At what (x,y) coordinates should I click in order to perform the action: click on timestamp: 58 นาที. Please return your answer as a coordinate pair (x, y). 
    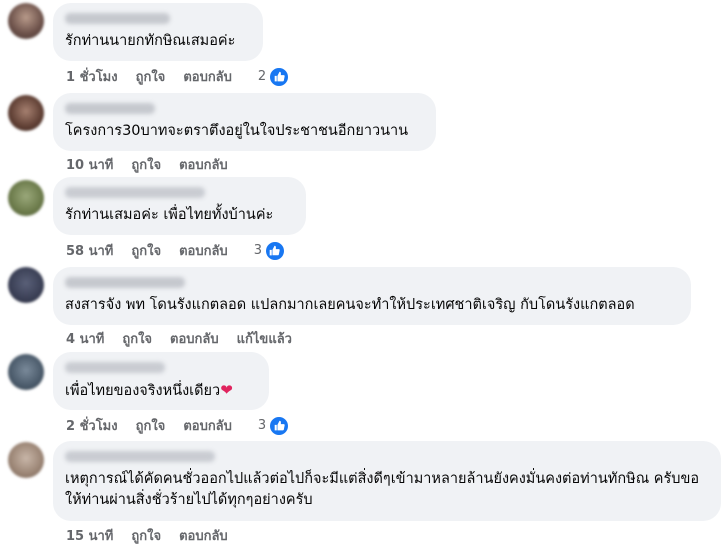
    Looking at the image, I should click on (89, 250).